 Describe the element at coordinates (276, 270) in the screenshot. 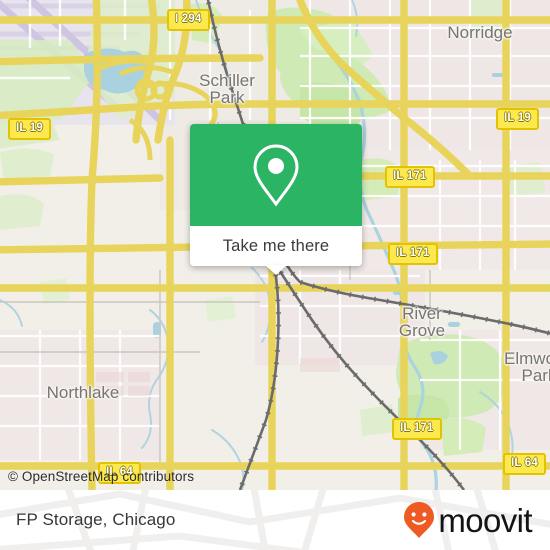

I see `popup-card-tail` at that location.